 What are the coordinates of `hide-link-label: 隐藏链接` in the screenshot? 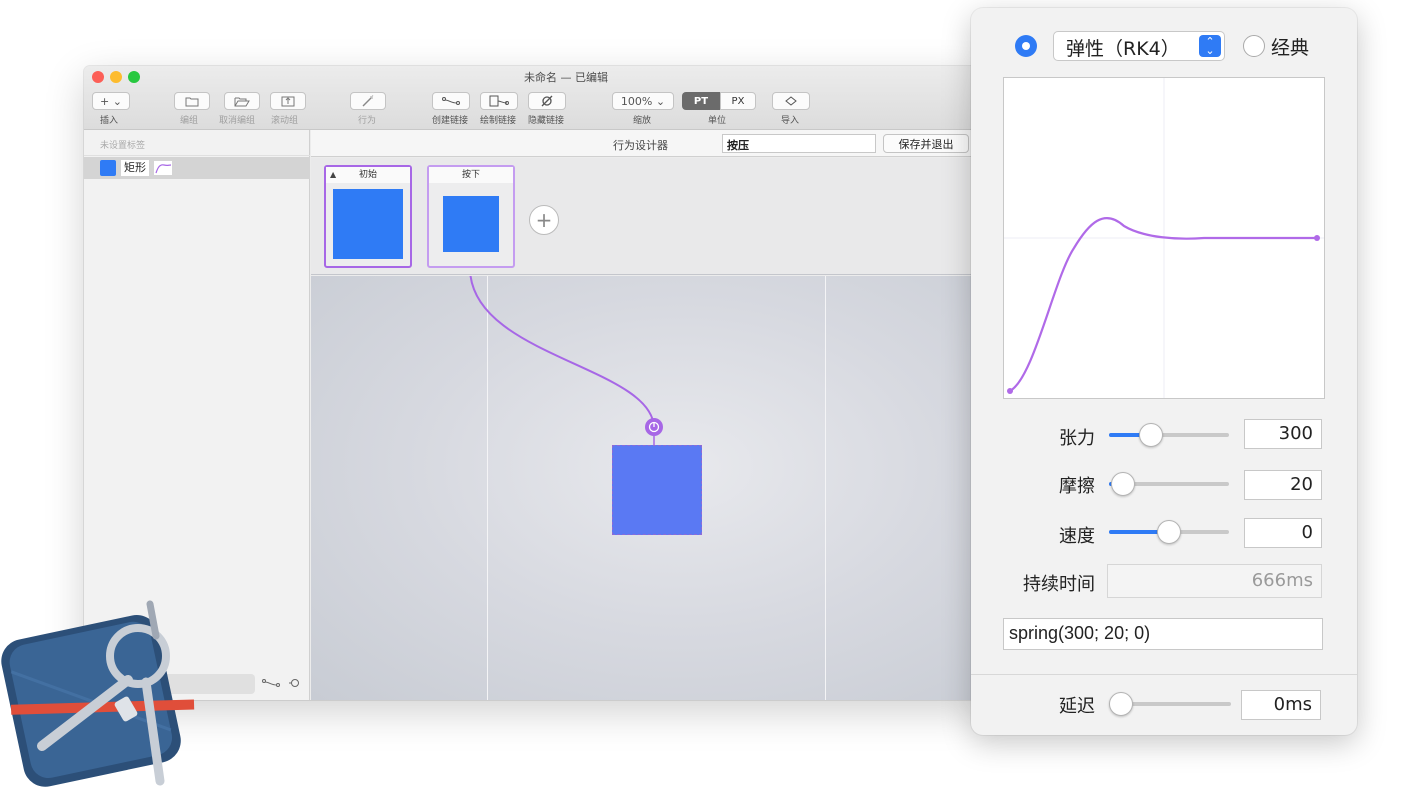 It's located at (546, 121).